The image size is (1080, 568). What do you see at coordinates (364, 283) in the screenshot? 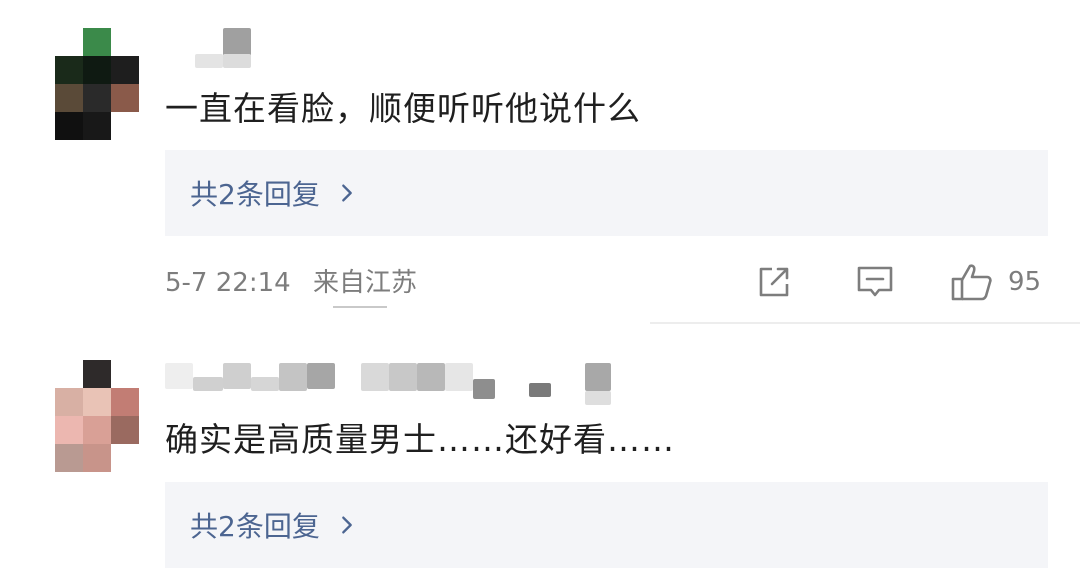
I see `location: 来自江苏` at bounding box center [364, 283].